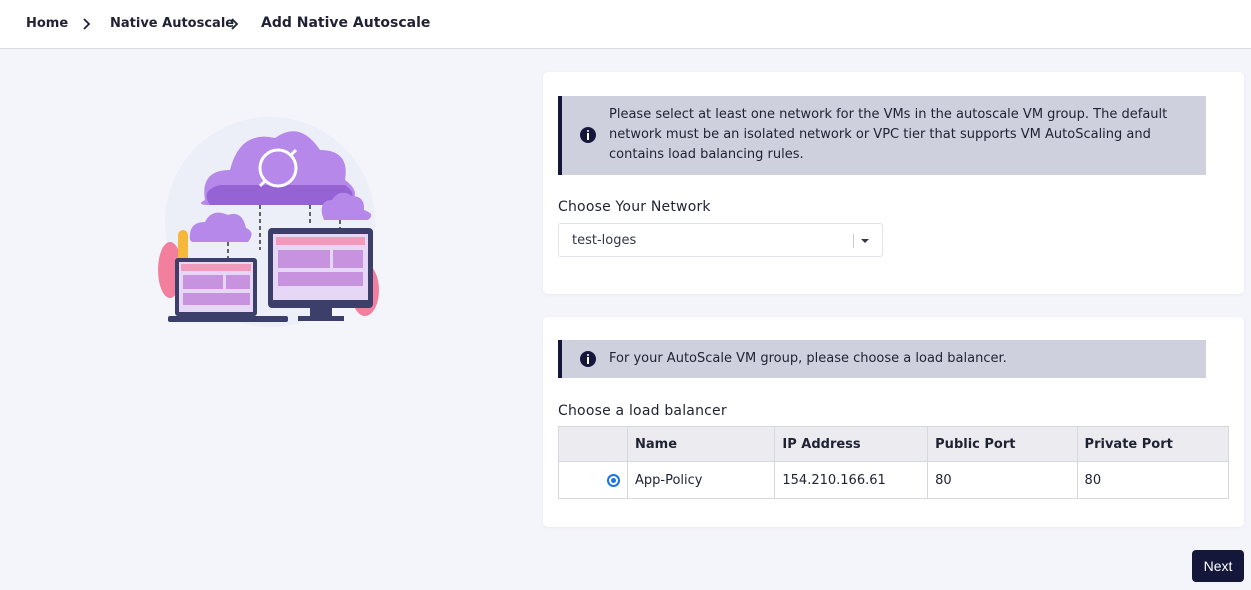 The height and width of the screenshot is (590, 1251). Describe the element at coordinates (851, 480) in the screenshot. I see `lb-ip: 154.210.166.61` at that location.